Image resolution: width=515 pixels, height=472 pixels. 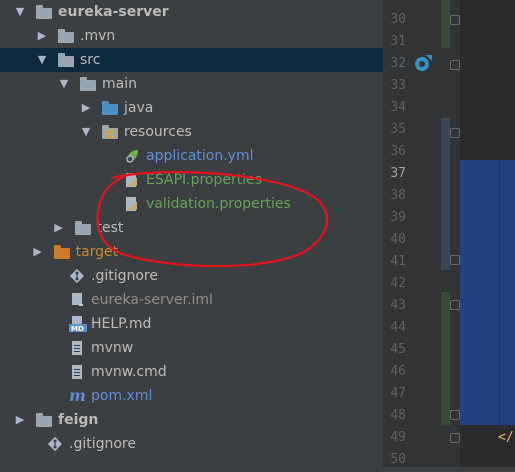 I want to click on line-number: 38, so click(x=398, y=195).